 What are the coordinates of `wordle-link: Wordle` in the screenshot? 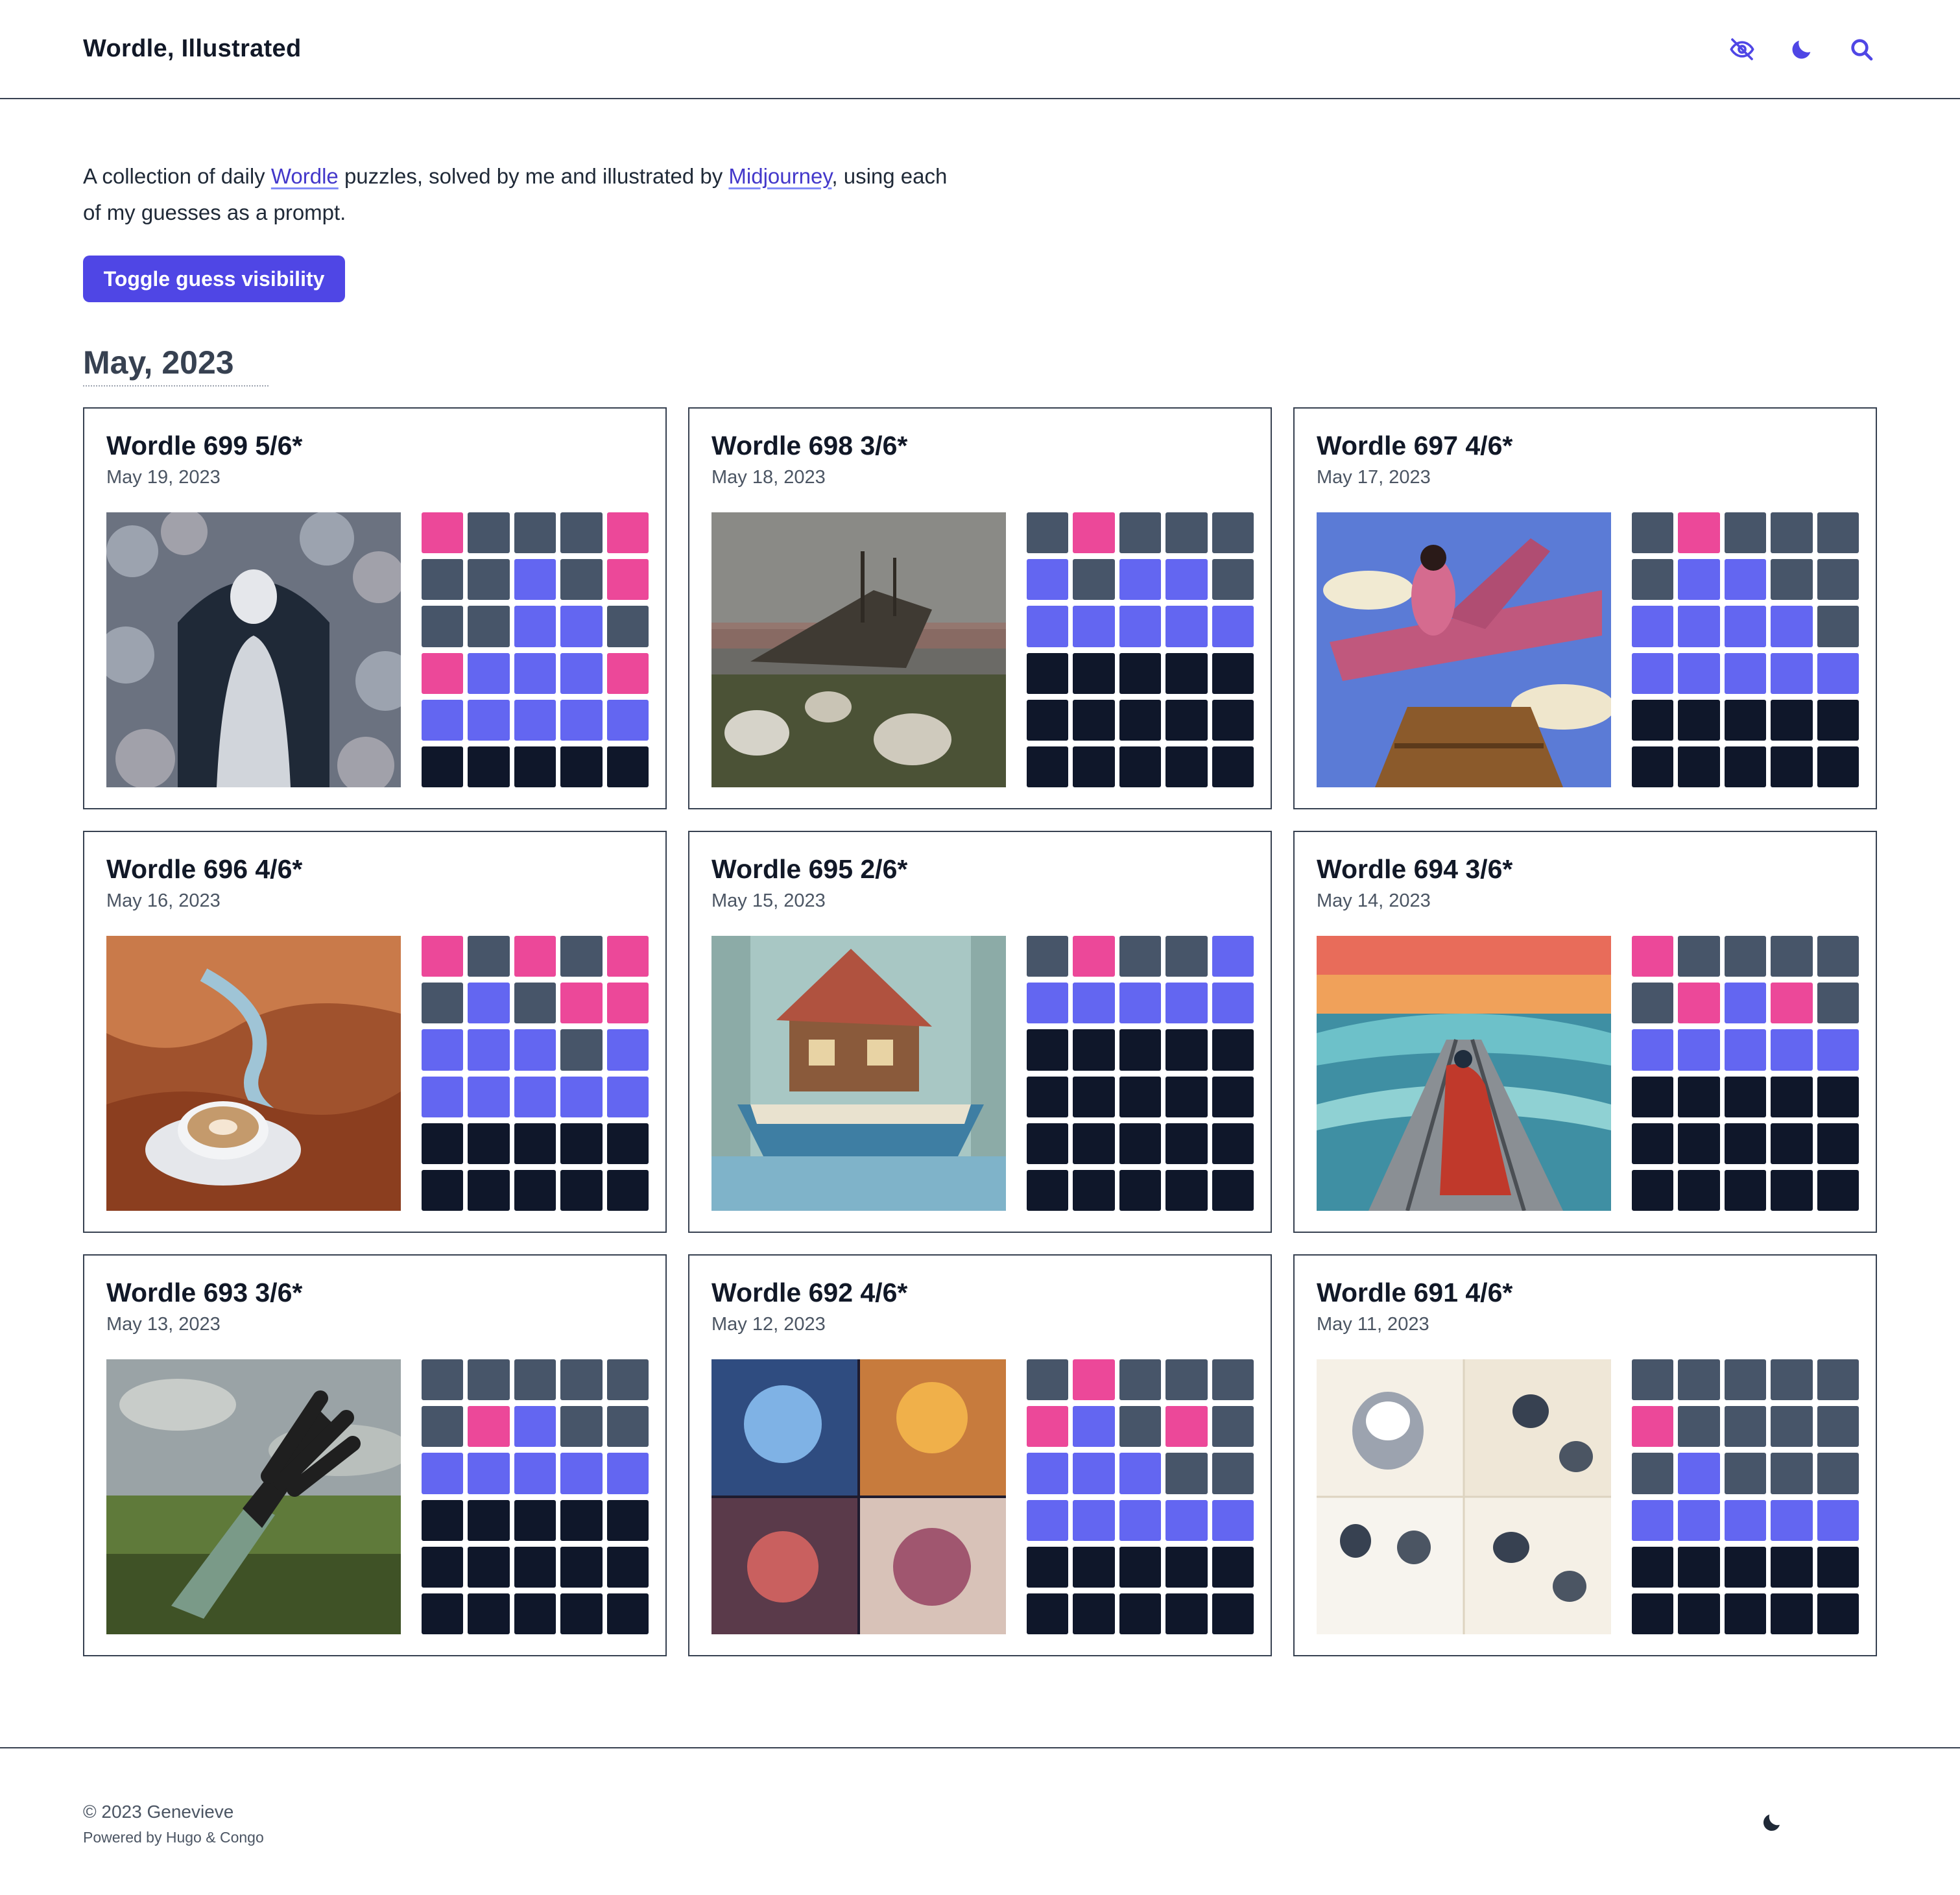 It's located at (305, 176).